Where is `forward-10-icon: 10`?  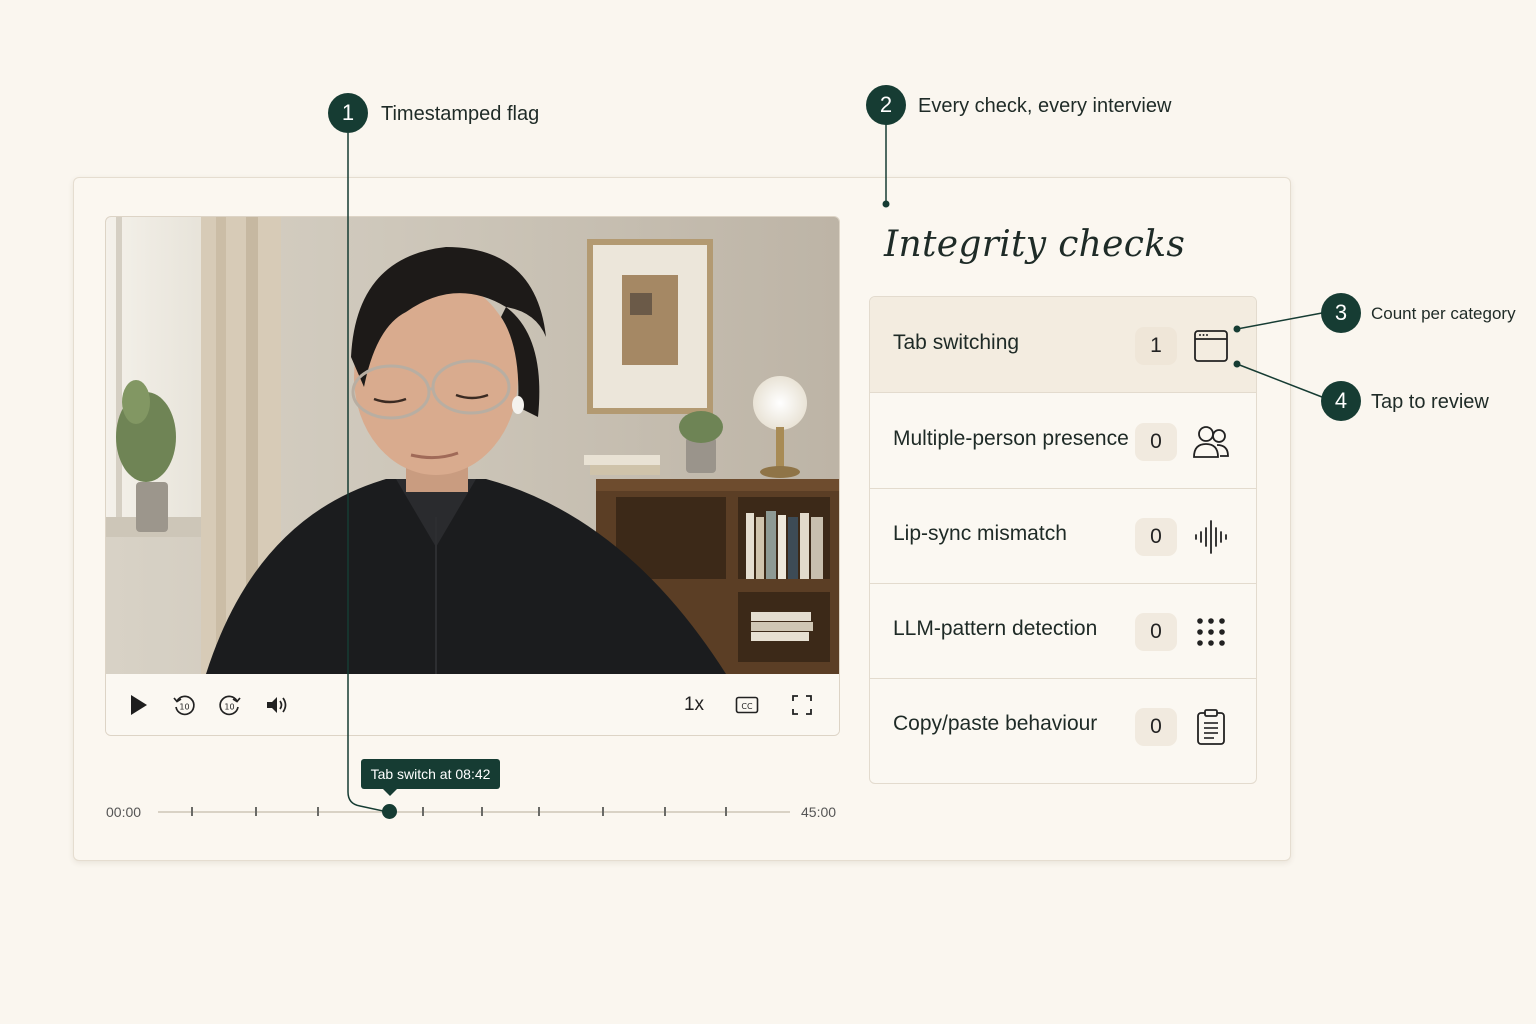 forward-10-icon: 10 is located at coordinates (230, 705).